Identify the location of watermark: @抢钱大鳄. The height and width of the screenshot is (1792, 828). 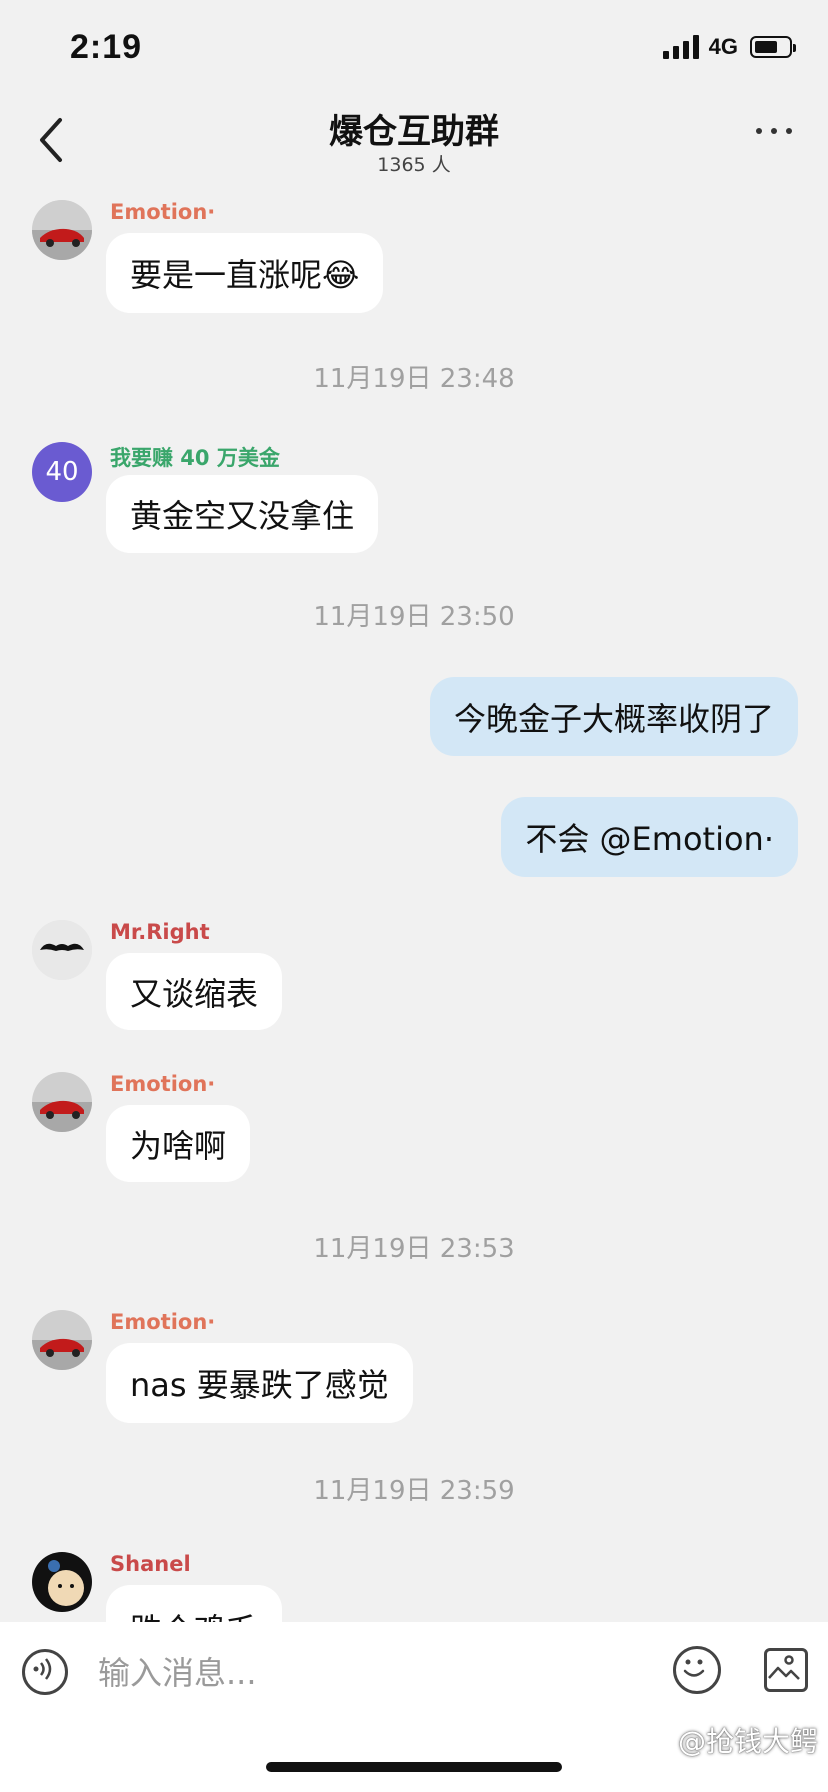
(747, 1741).